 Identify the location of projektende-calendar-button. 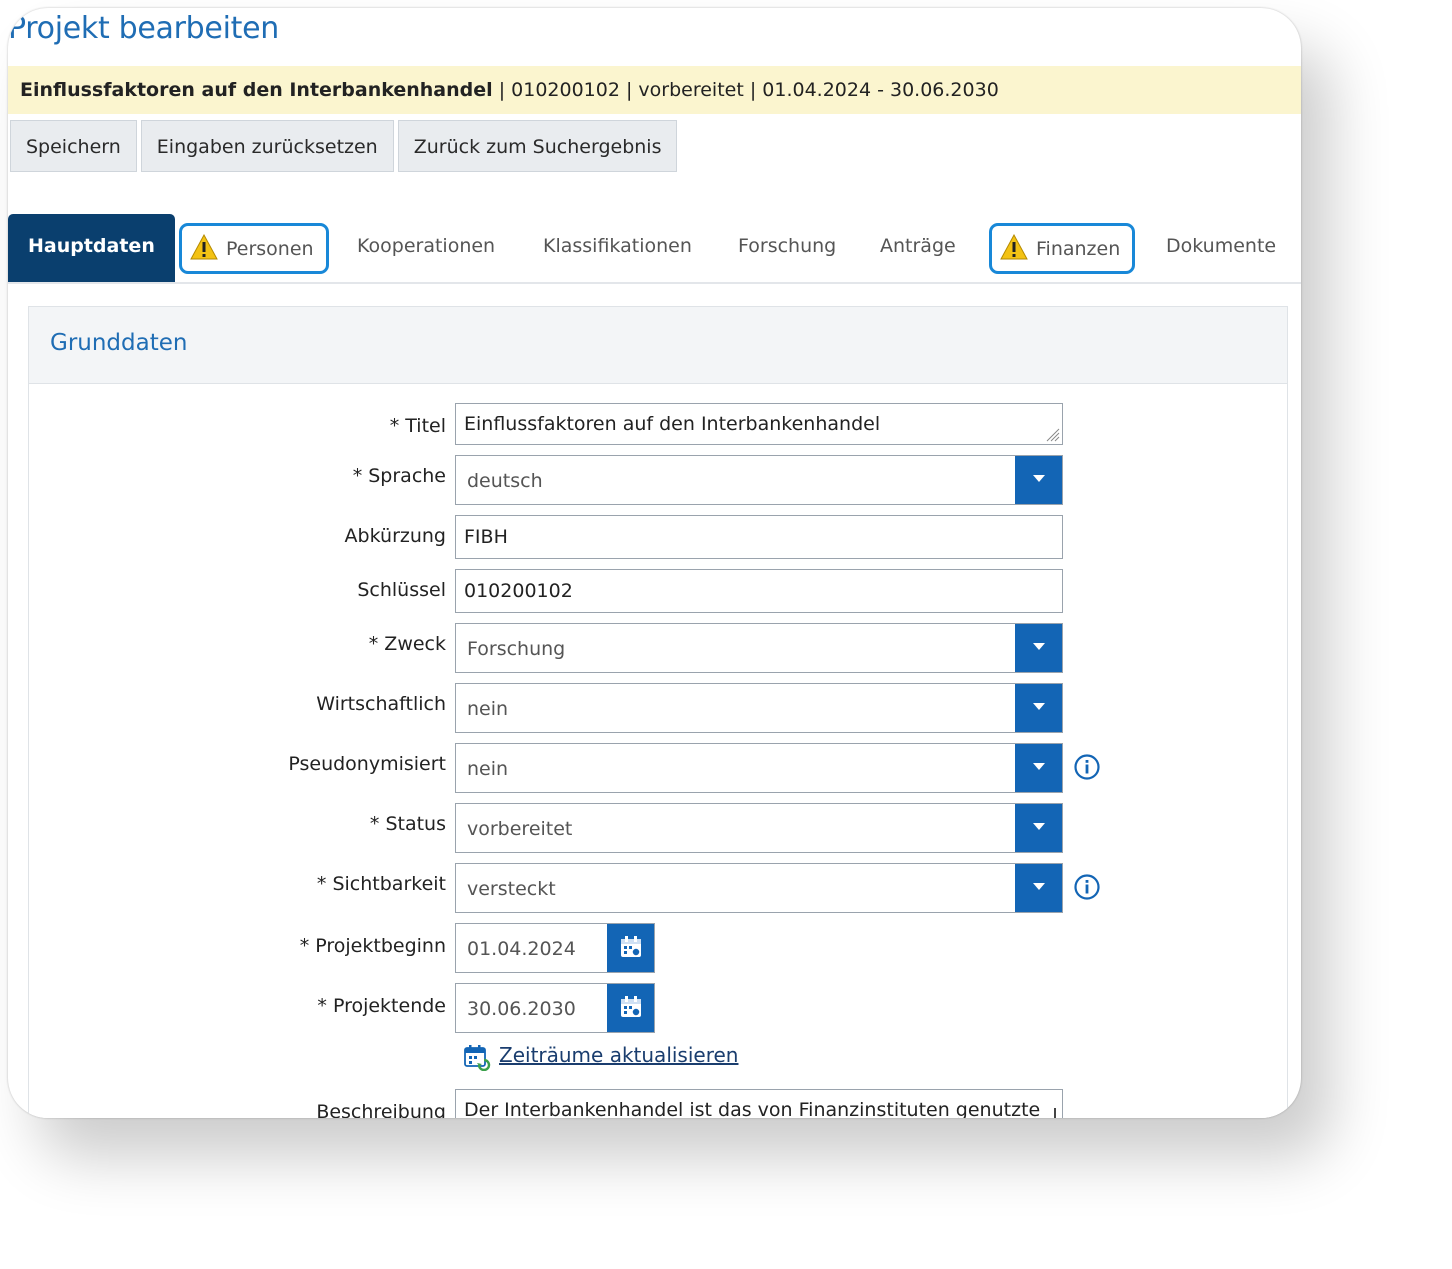
(630, 1008).